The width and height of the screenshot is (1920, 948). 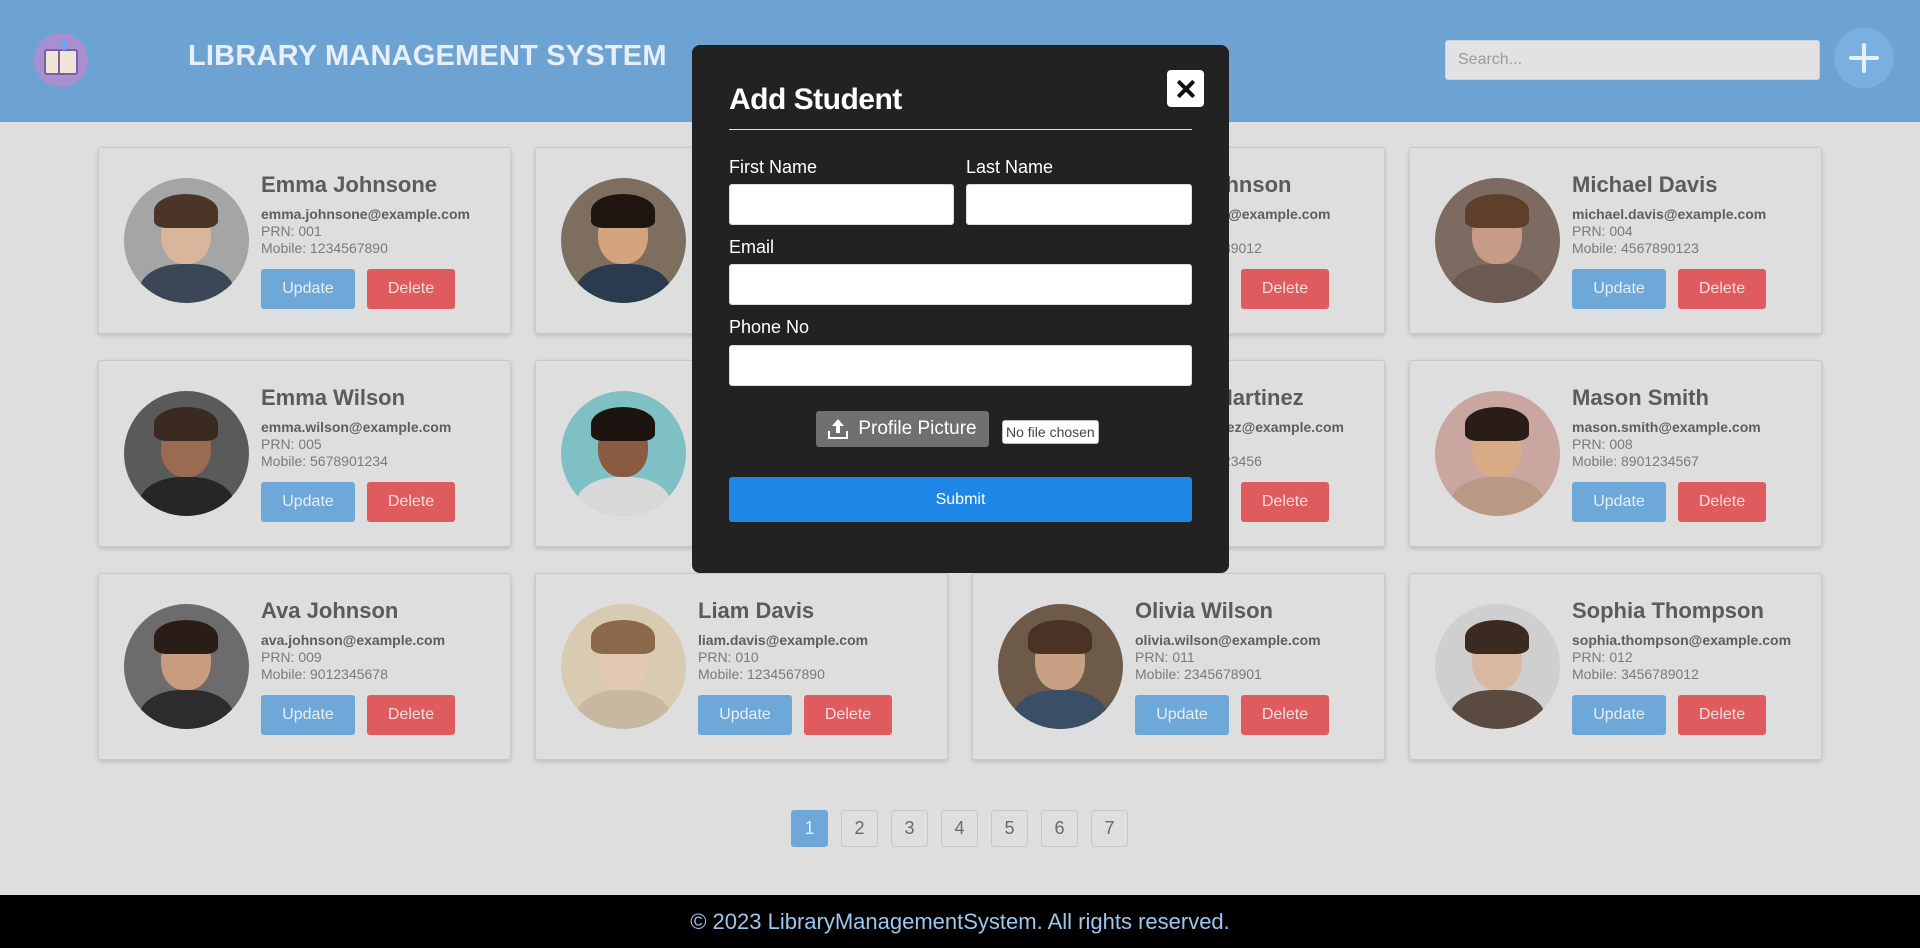 I want to click on student-prn: PRN: 008, so click(x=1602, y=444).